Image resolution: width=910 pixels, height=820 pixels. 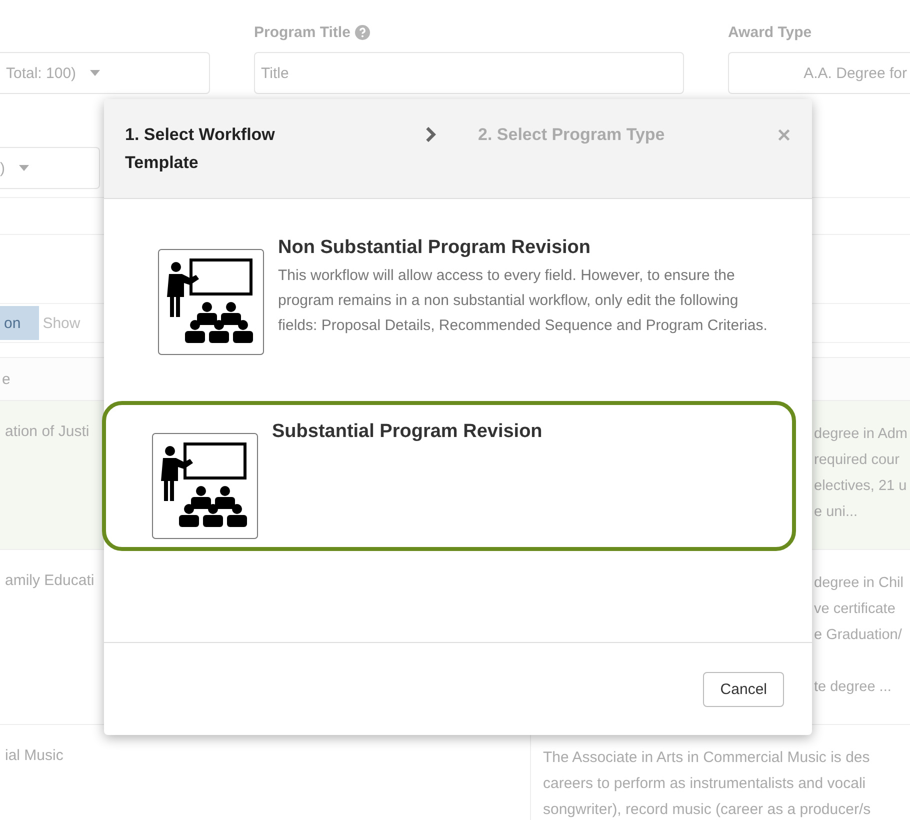 What do you see at coordinates (2, 168) in the screenshot?
I see `select-value: )` at bounding box center [2, 168].